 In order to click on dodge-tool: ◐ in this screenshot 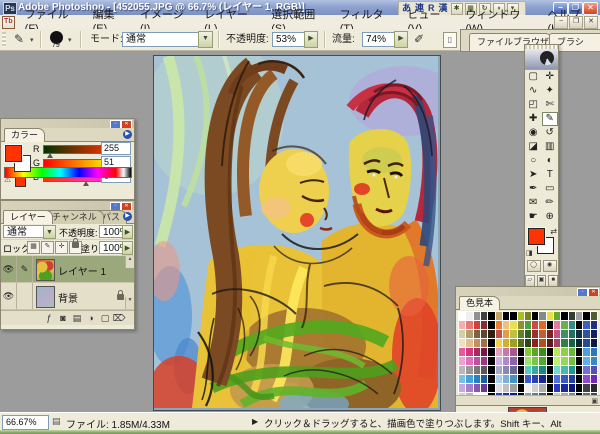, I will do `click(550, 161)`.